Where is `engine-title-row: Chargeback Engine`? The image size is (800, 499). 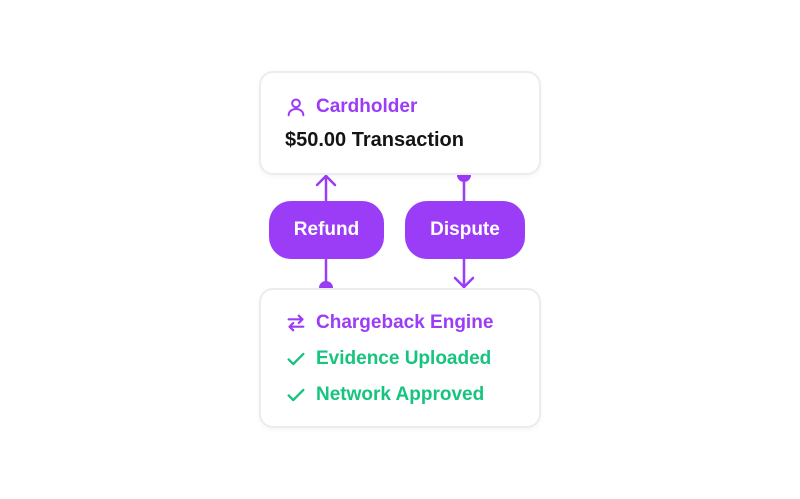
engine-title-row: Chargeback Engine is located at coordinates (389, 323).